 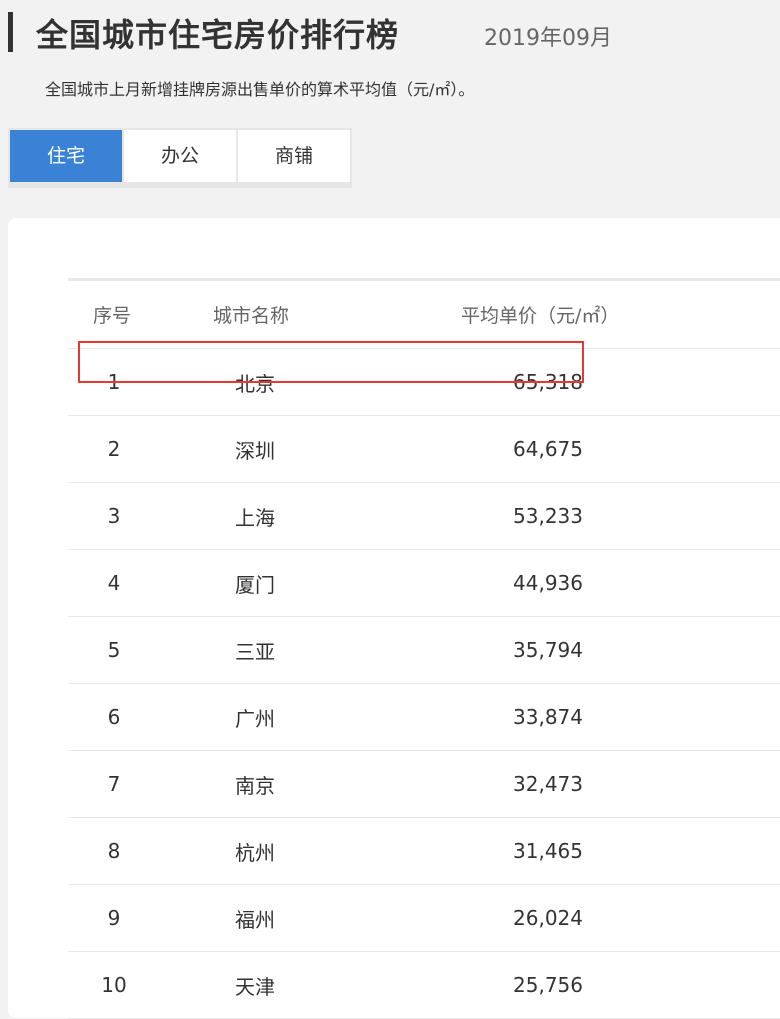 I want to click on row-price: 65,318, so click(x=548, y=382).